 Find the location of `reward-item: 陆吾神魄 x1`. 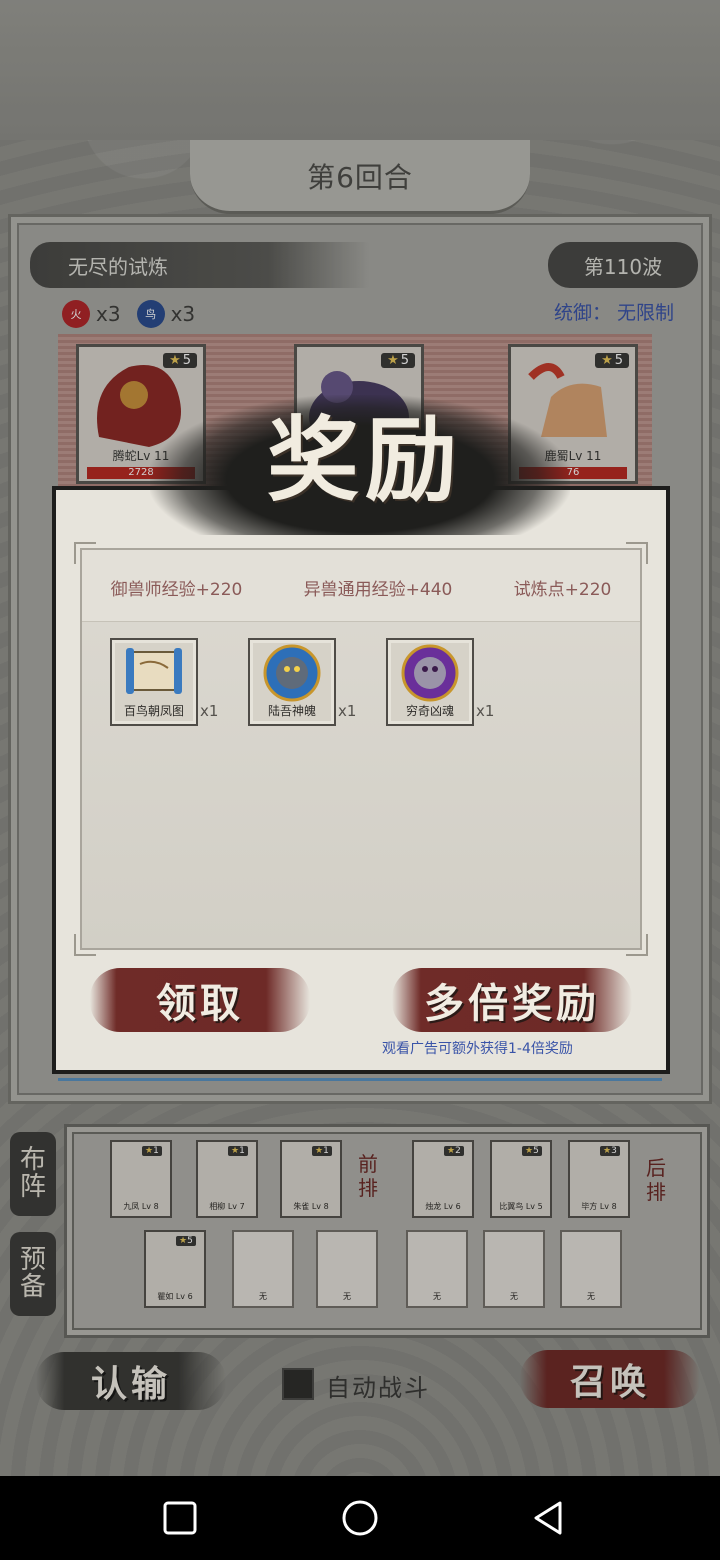

reward-item: 陆吾神魄 x1 is located at coordinates (302, 683).